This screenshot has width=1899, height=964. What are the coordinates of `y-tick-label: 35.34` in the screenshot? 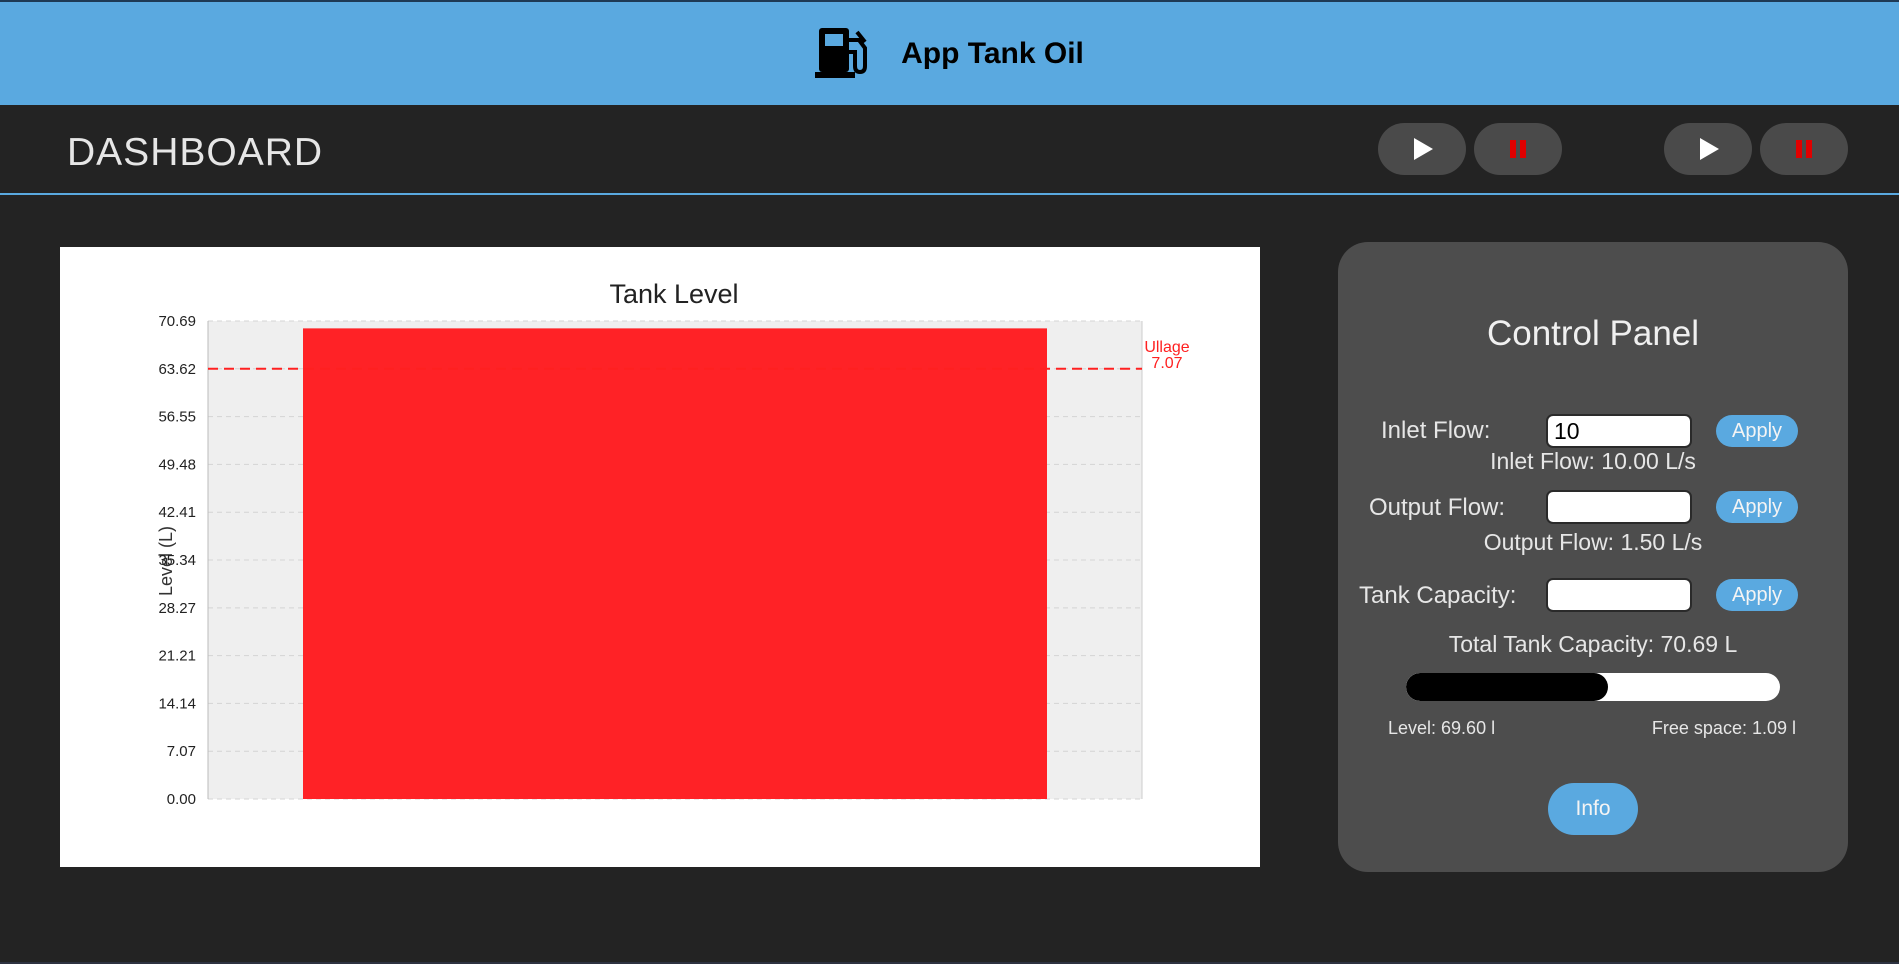 It's located at (177, 560).